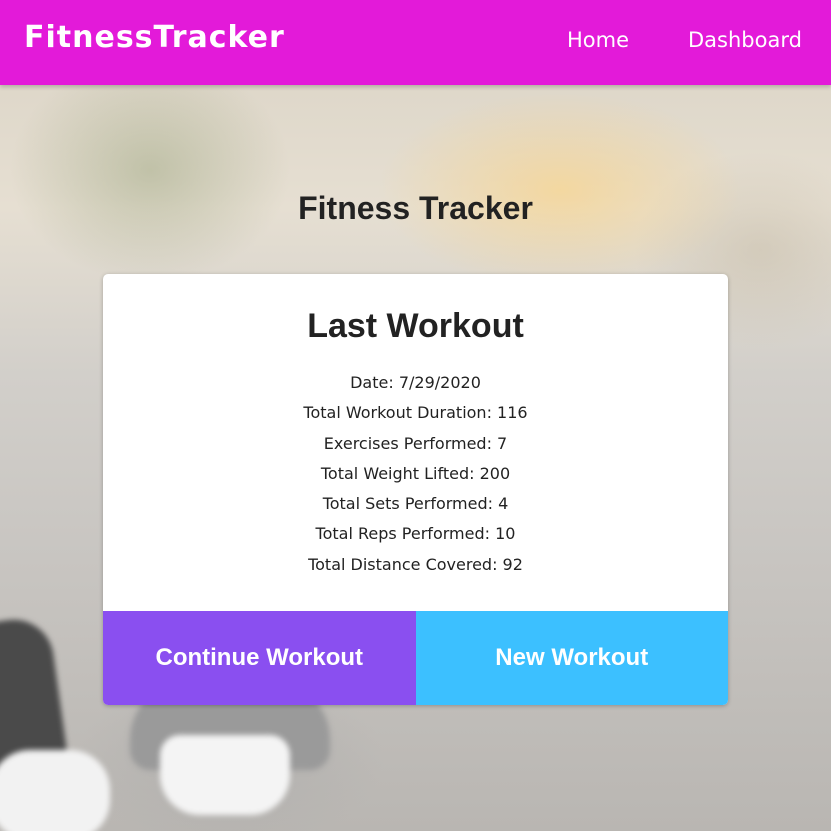 This screenshot has width=831, height=831. I want to click on stat-total-sets: Total Sets Performed: 4, so click(415, 504).